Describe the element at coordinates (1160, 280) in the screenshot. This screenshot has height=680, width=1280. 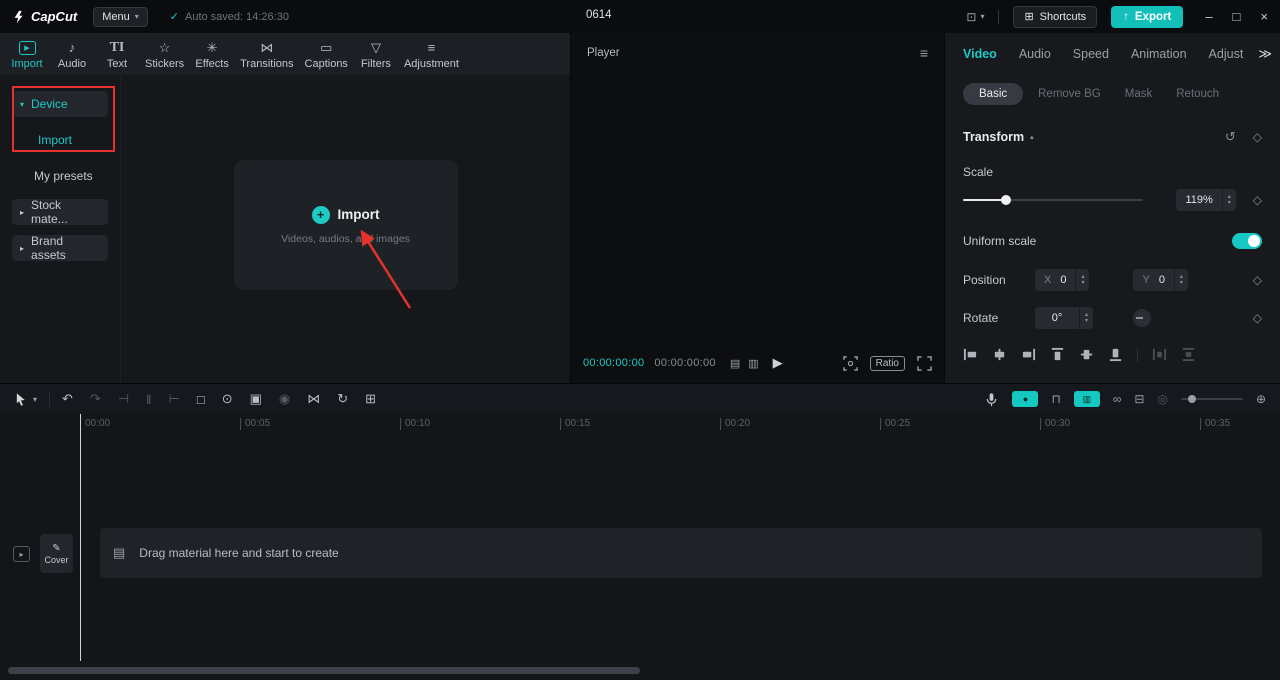
I see `position-y-input: Y0 ▴ ▾` at that location.